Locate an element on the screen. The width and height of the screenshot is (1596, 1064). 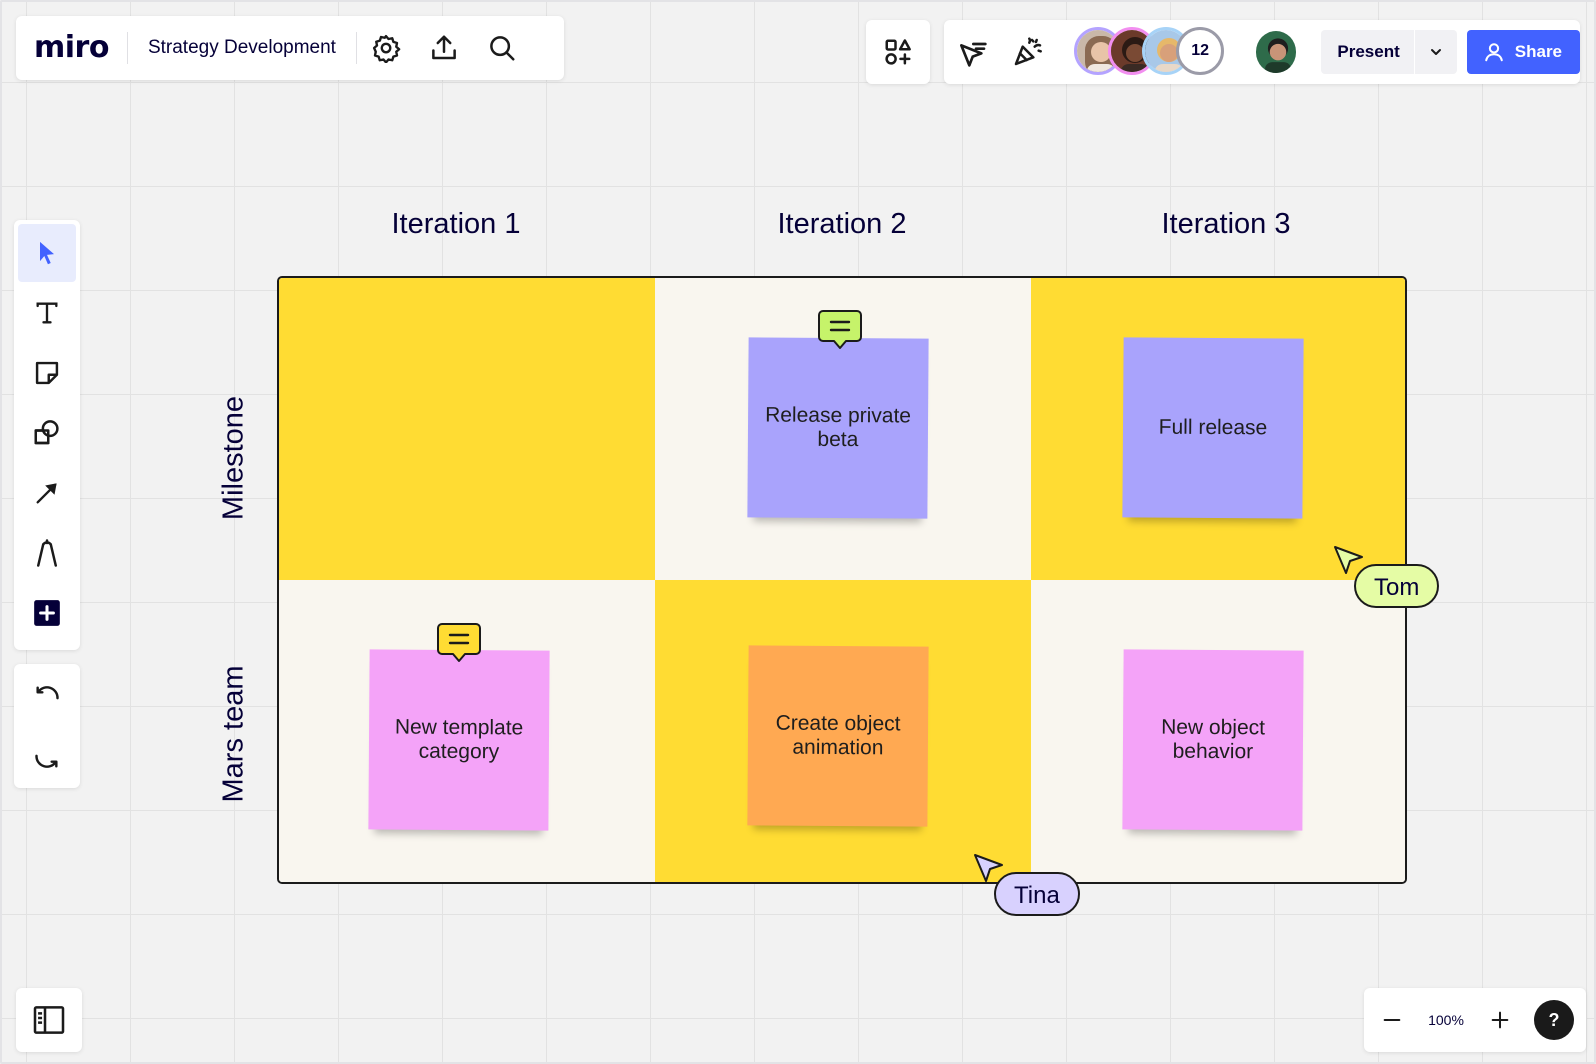
sticky-note-full-release: Full release is located at coordinates (1213, 428).